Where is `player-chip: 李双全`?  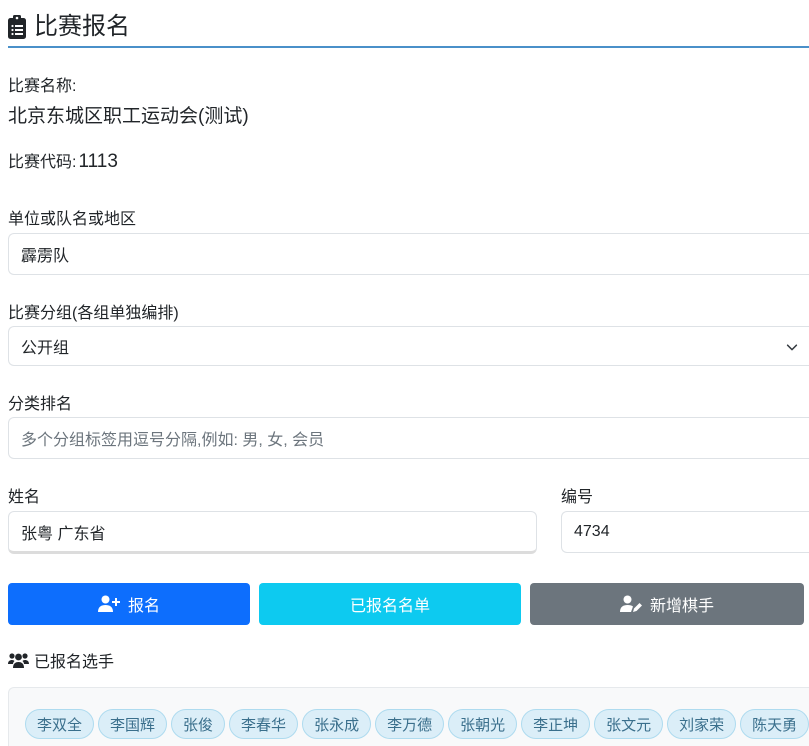 player-chip: 李双全 is located at coordinates (60, 724).